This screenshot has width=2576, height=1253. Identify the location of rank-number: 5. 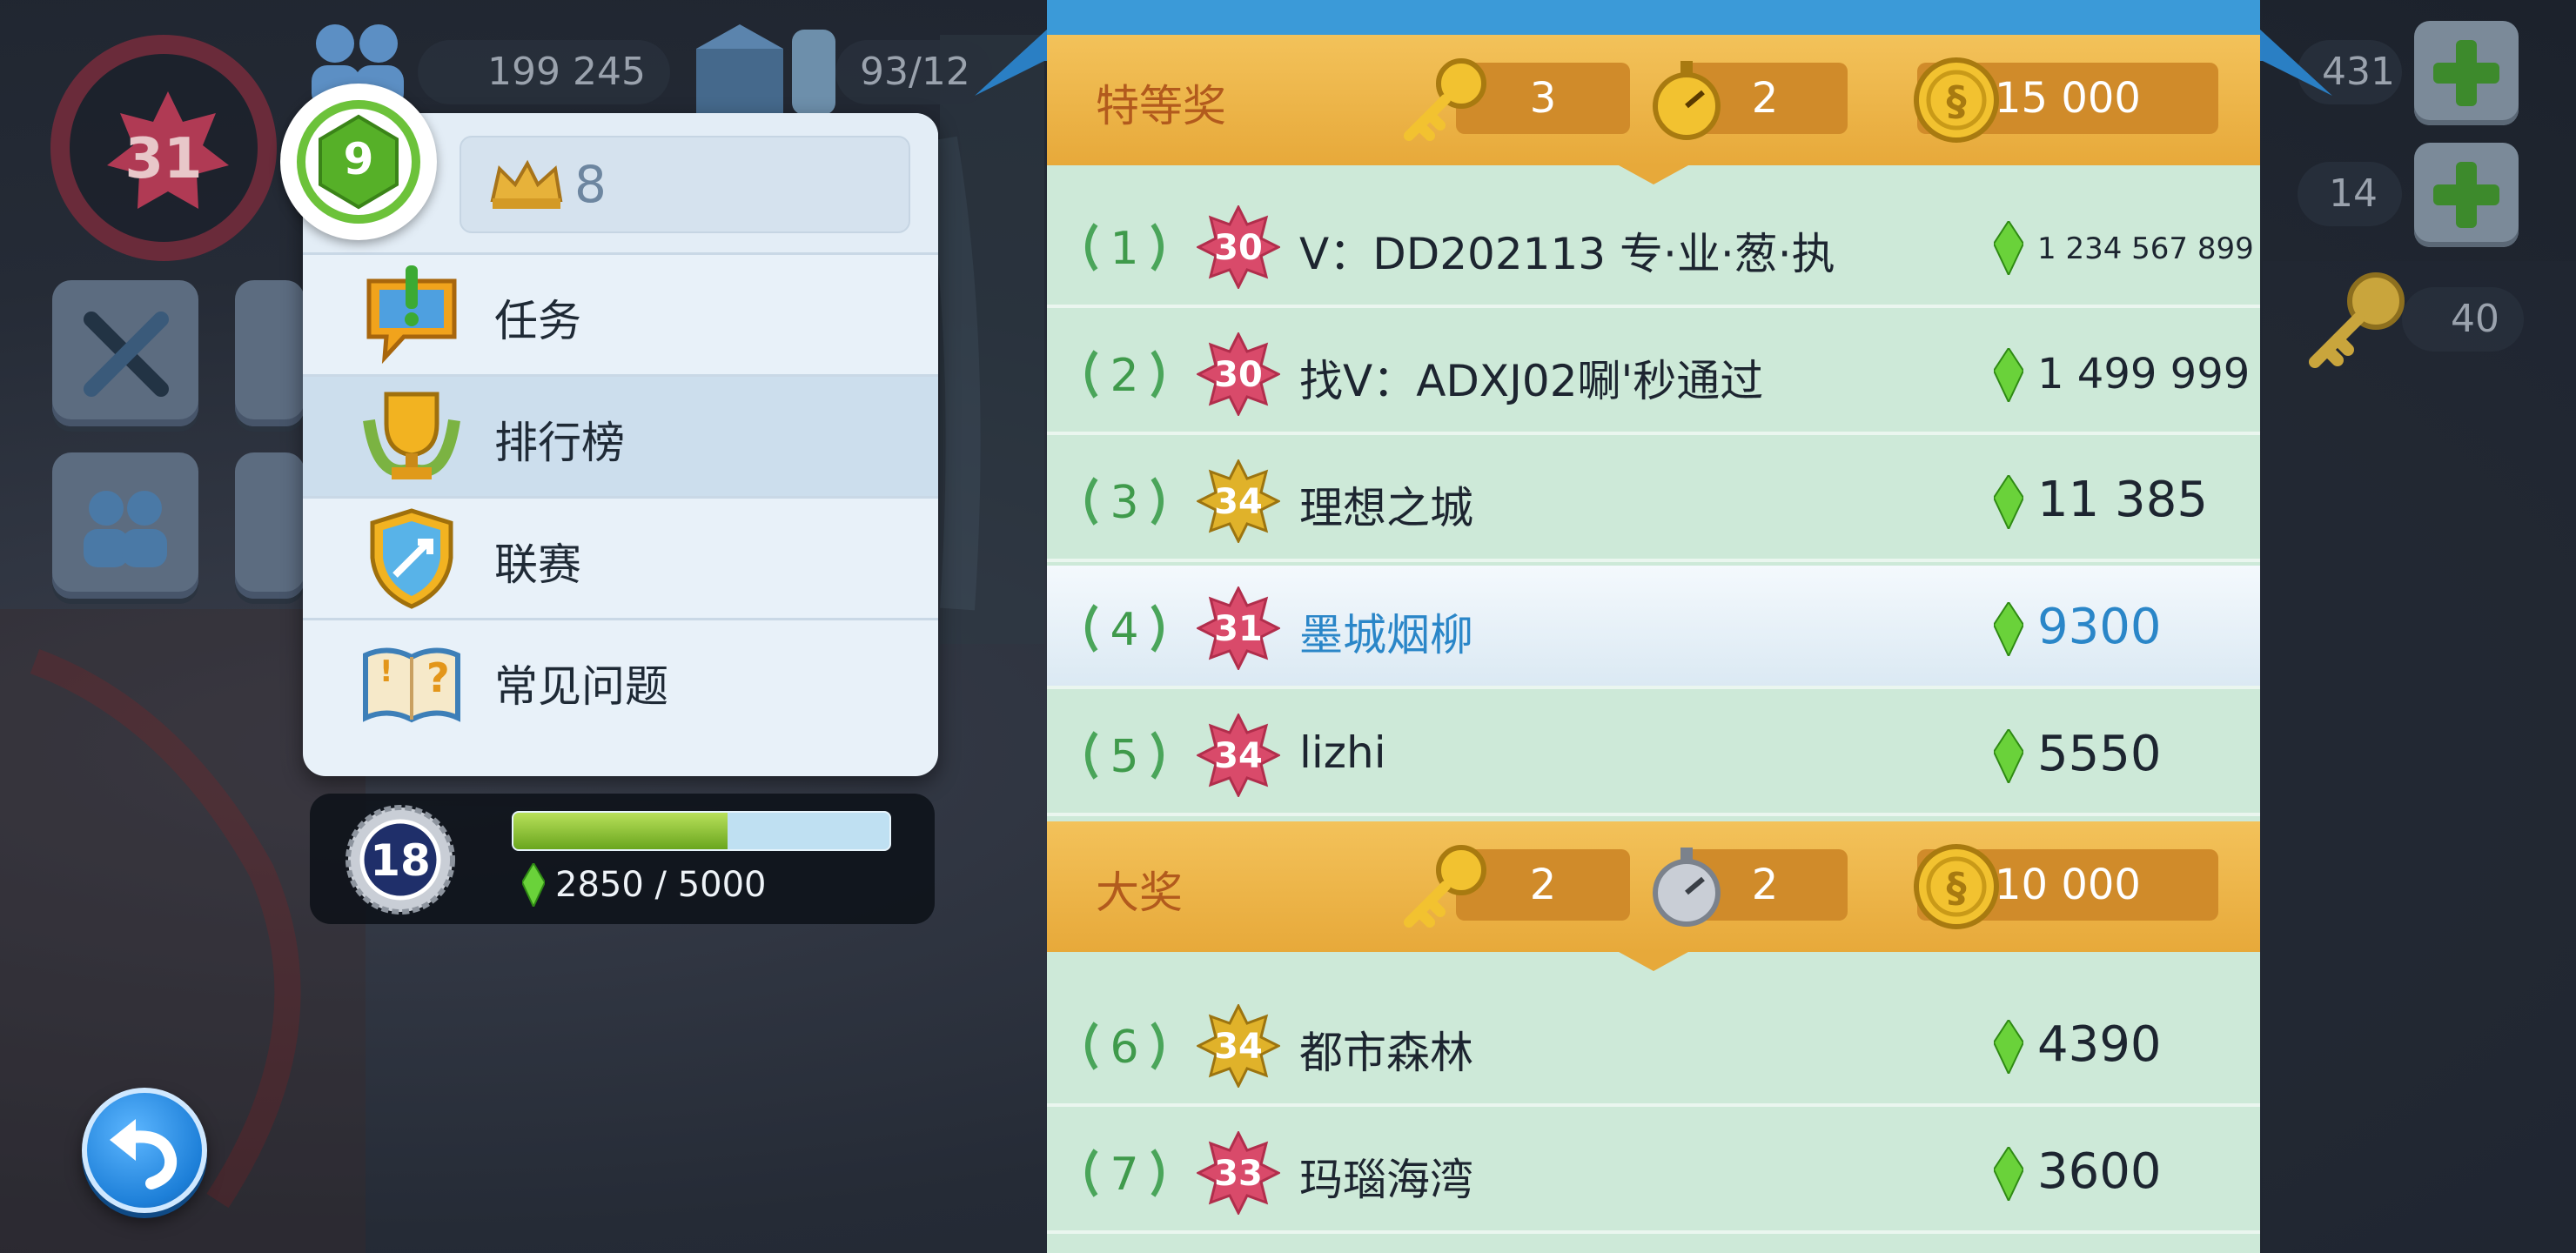
(1124, 757).